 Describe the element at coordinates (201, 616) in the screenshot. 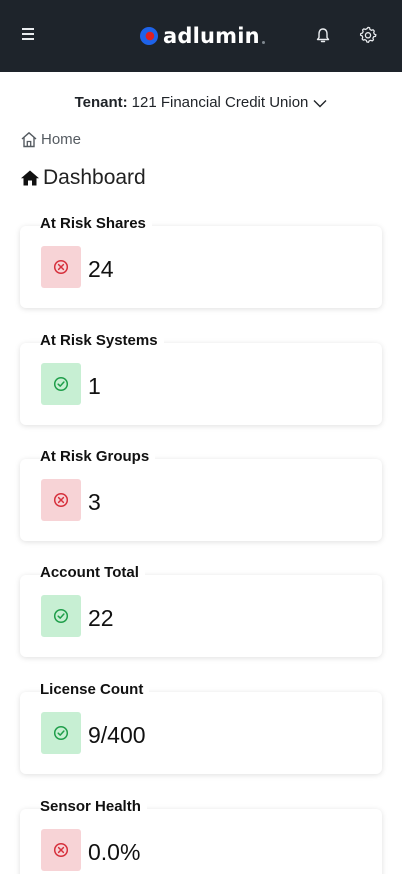

I see `metric-card-surface: 22` at that location.